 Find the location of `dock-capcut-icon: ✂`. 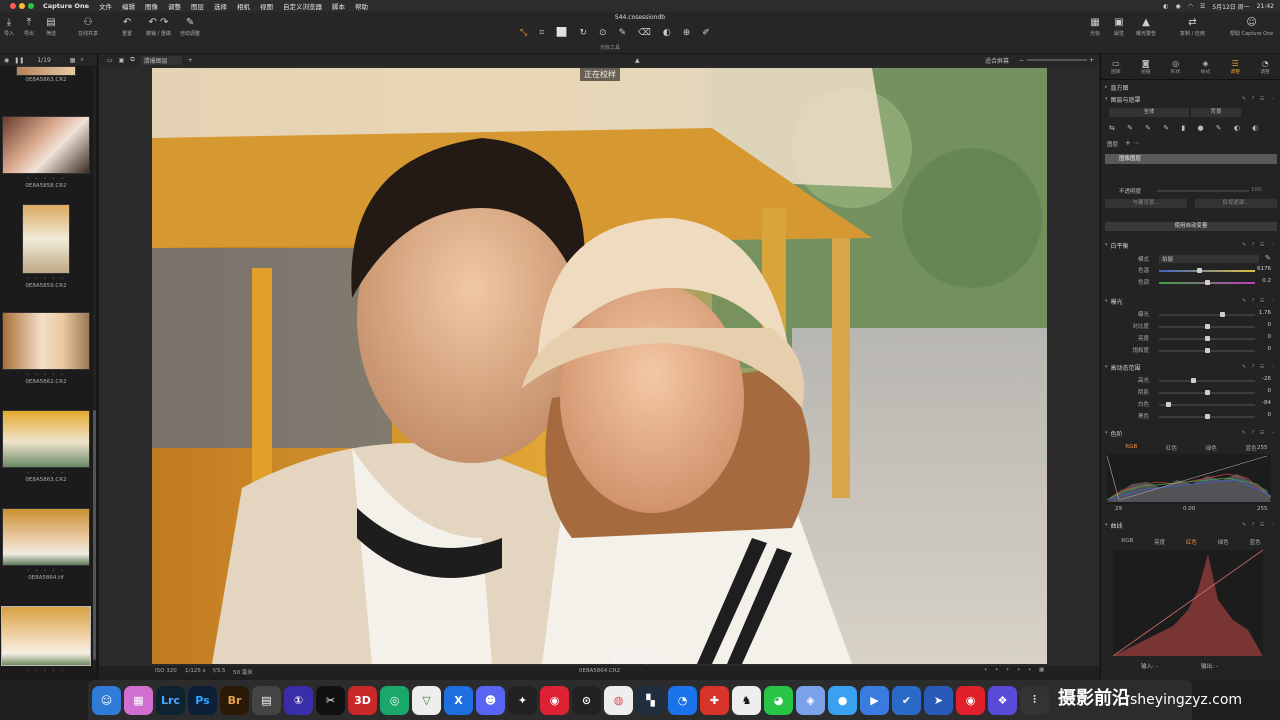

dock-capcut-icon: ✂ is located at coordinates (330, 700).